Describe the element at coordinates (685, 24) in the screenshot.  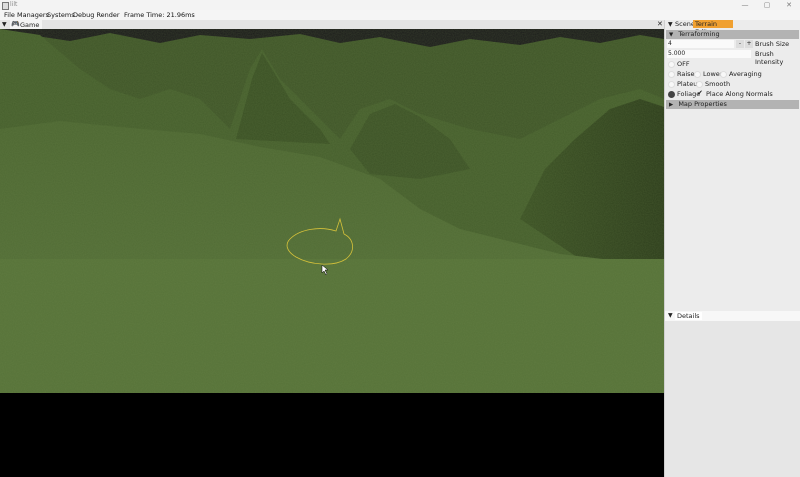
I see `tab-scene: Scene` at that location.